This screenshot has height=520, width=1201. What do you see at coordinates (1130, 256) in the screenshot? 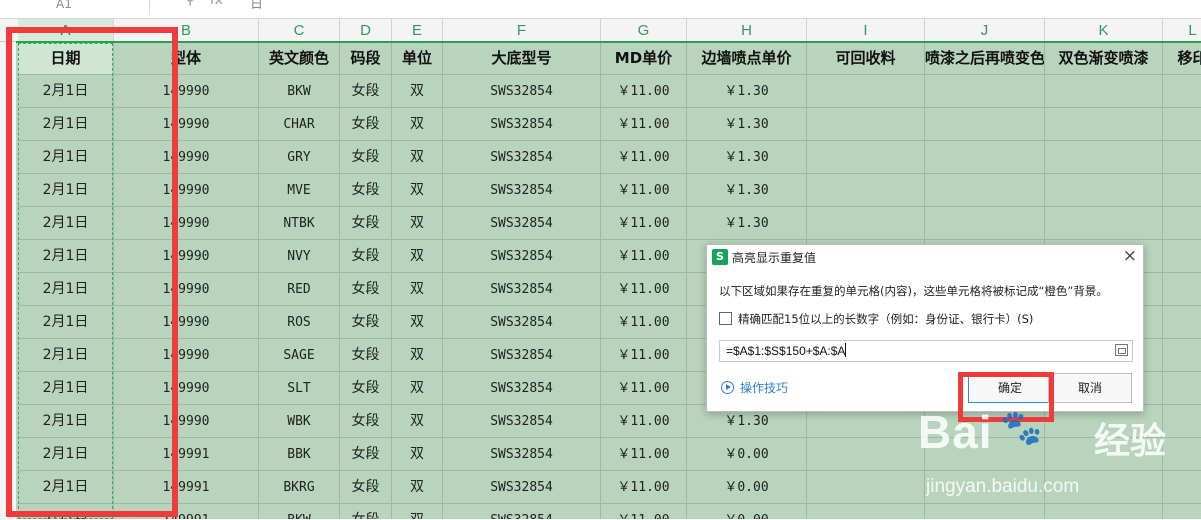
I see `close-icon: ×` at bounding box center [1130, 256].